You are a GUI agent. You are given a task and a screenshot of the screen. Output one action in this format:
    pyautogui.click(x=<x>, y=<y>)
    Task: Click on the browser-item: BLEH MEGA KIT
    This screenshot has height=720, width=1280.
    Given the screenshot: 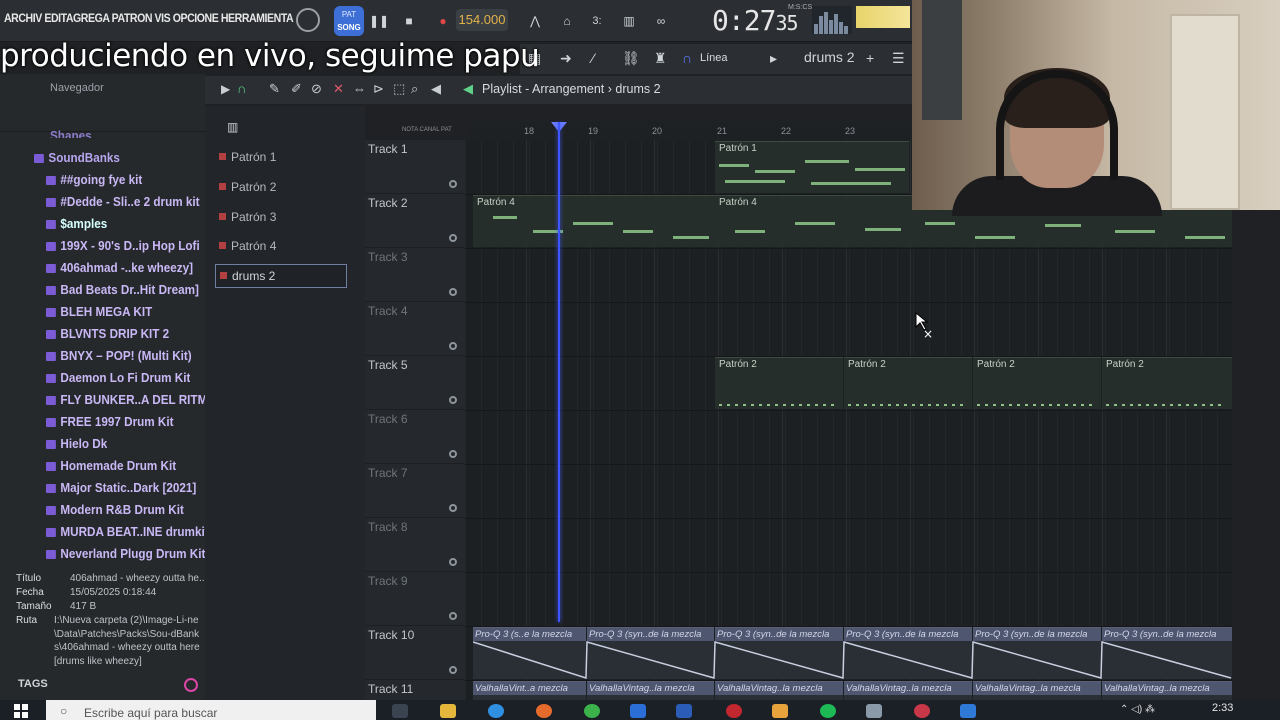 What is the action you would take?
    pyautogui.click(x=99, y=315)
    